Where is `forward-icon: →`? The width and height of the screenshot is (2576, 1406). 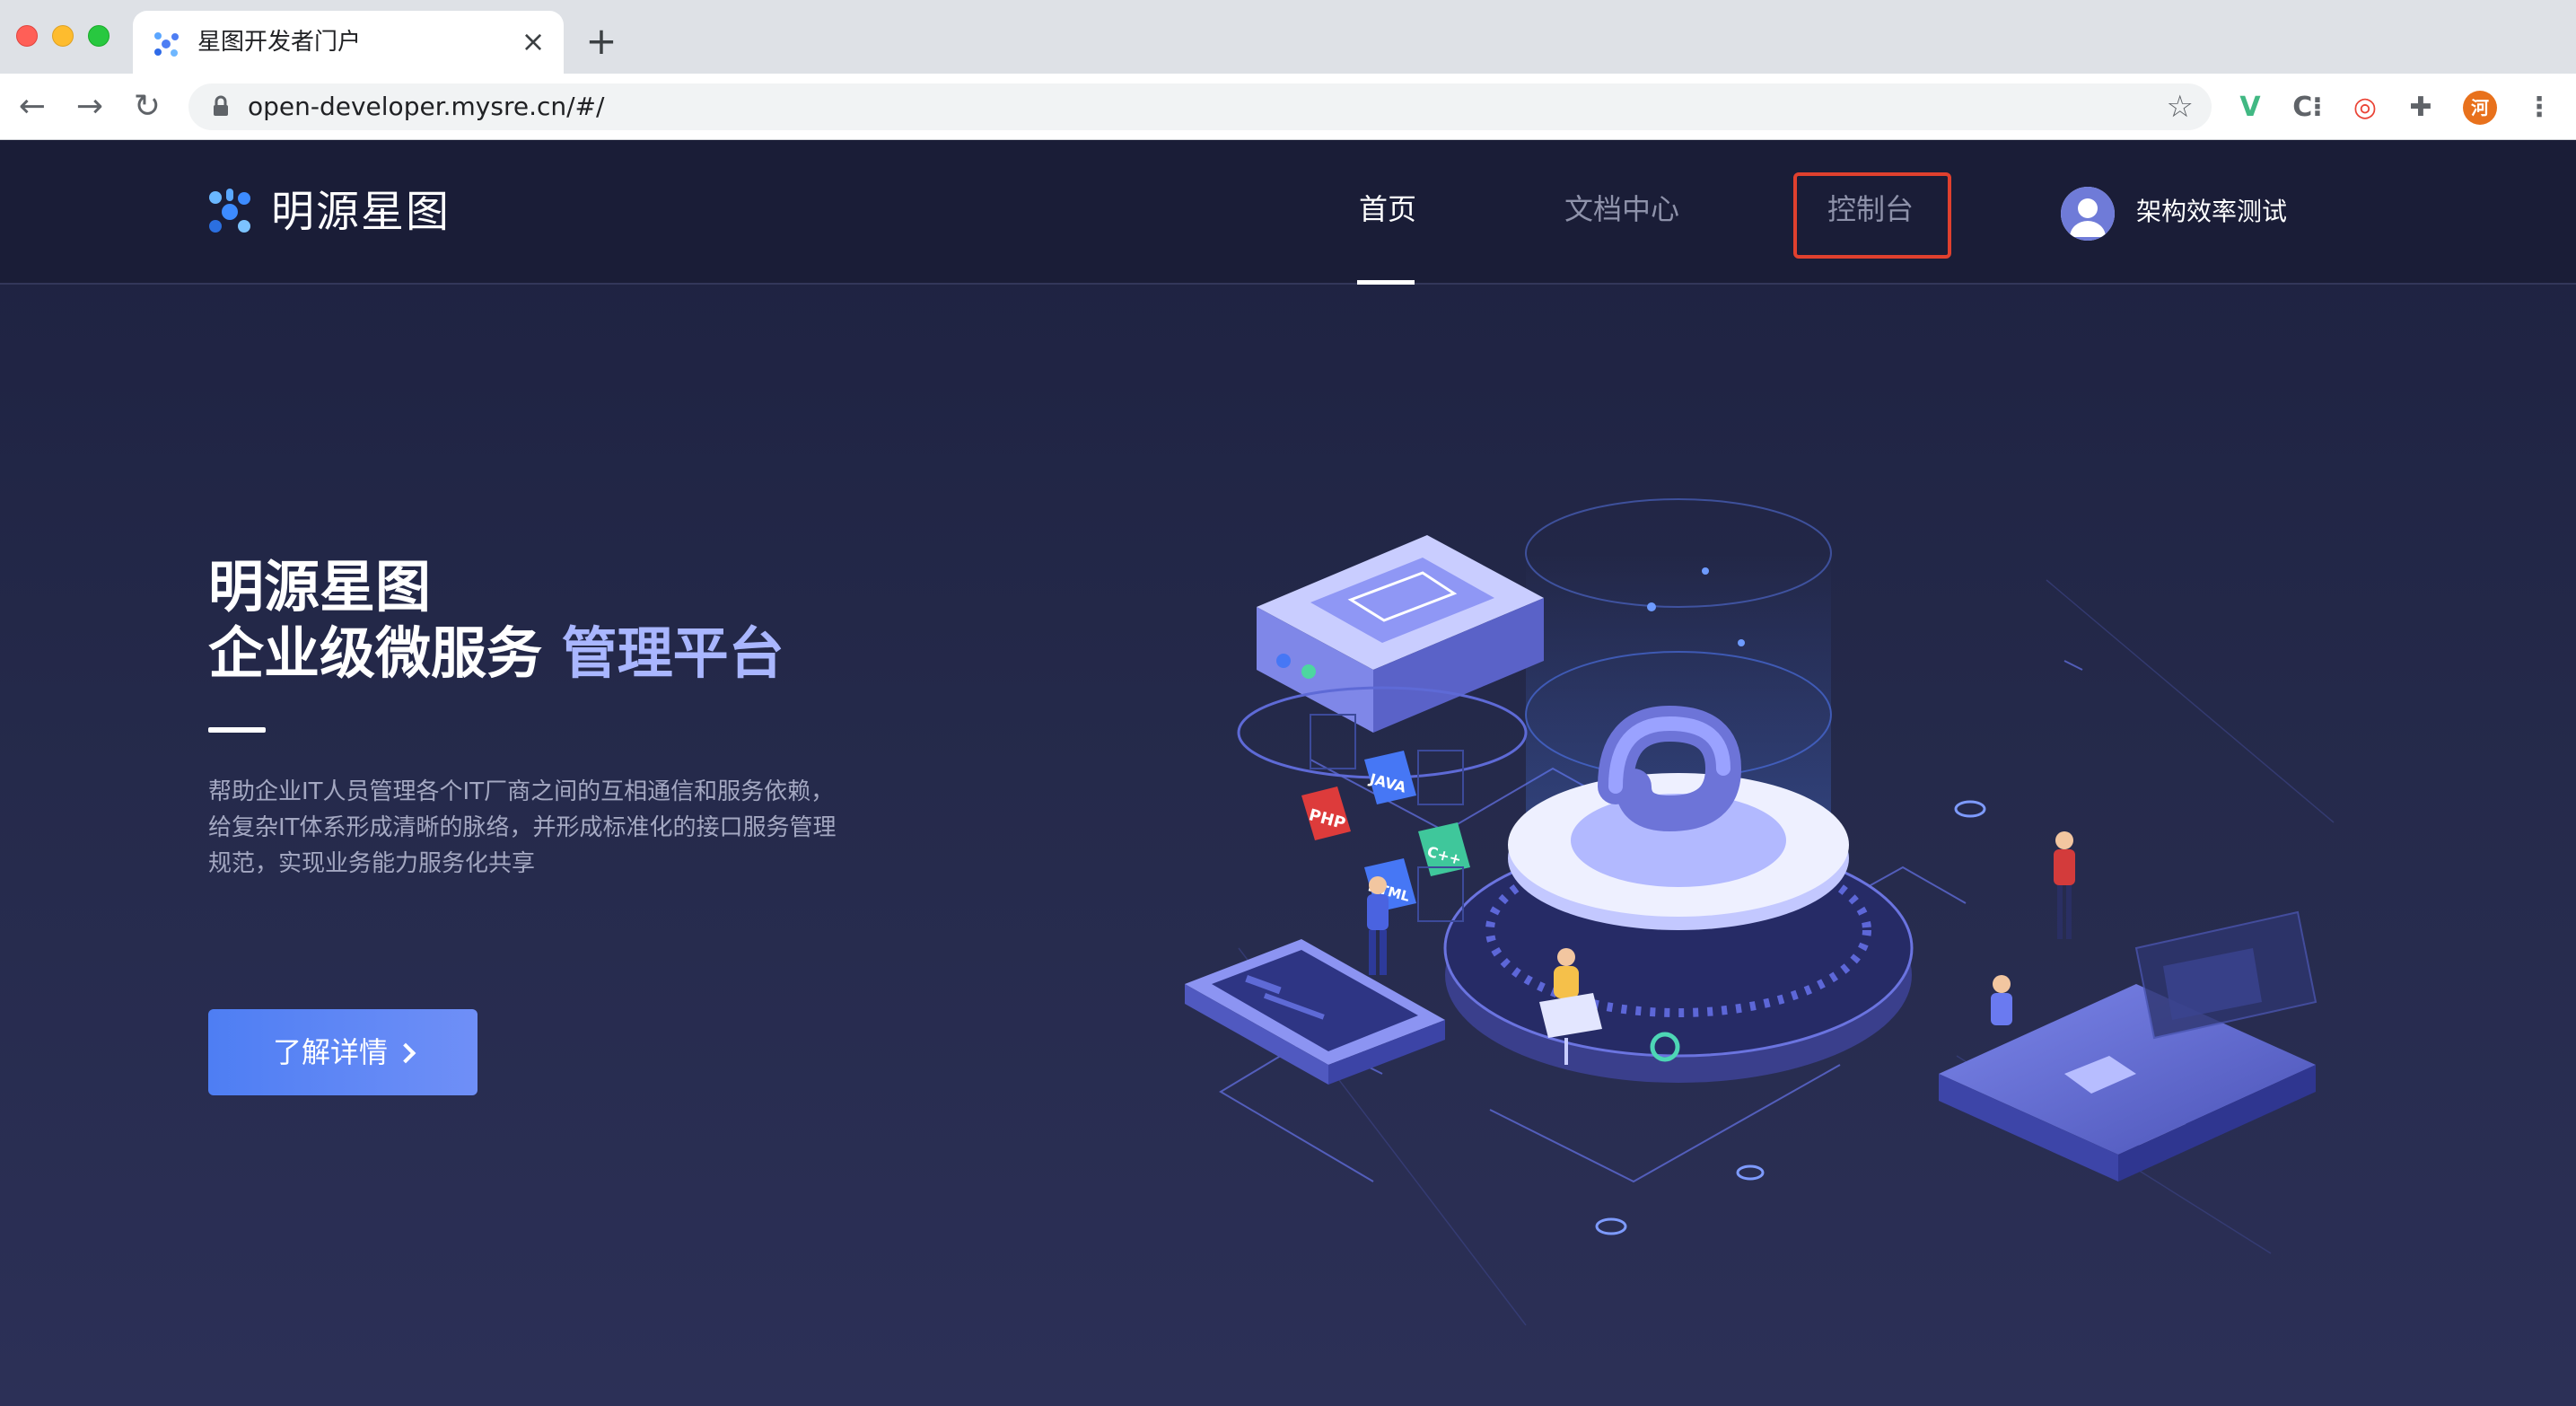
forward-icon: → is located at coordinates (90, 107).